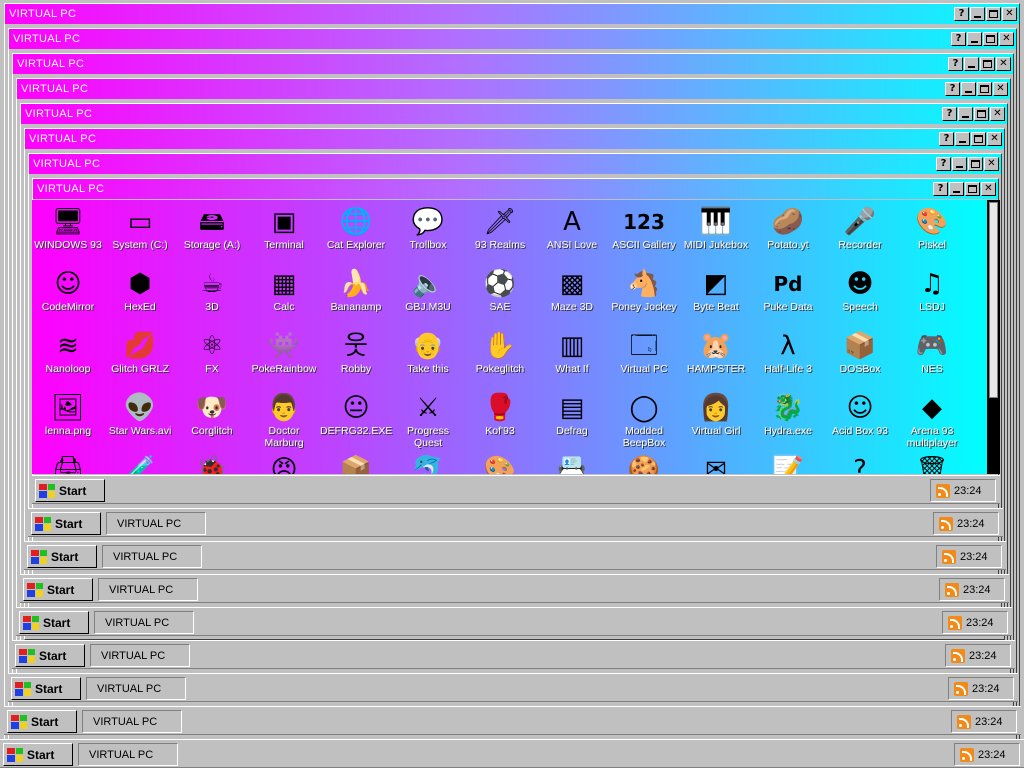 The height and width of the screenshot is (768, 1024). What do you see at coordinates (68, 359) in the screenshot?
I see `desktop-icon: ≋ Nanoloop` at bounding box center [68, 359].